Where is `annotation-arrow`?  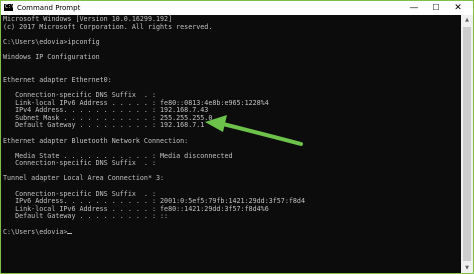 annotation-arrow is located at coordinates (254, 130).